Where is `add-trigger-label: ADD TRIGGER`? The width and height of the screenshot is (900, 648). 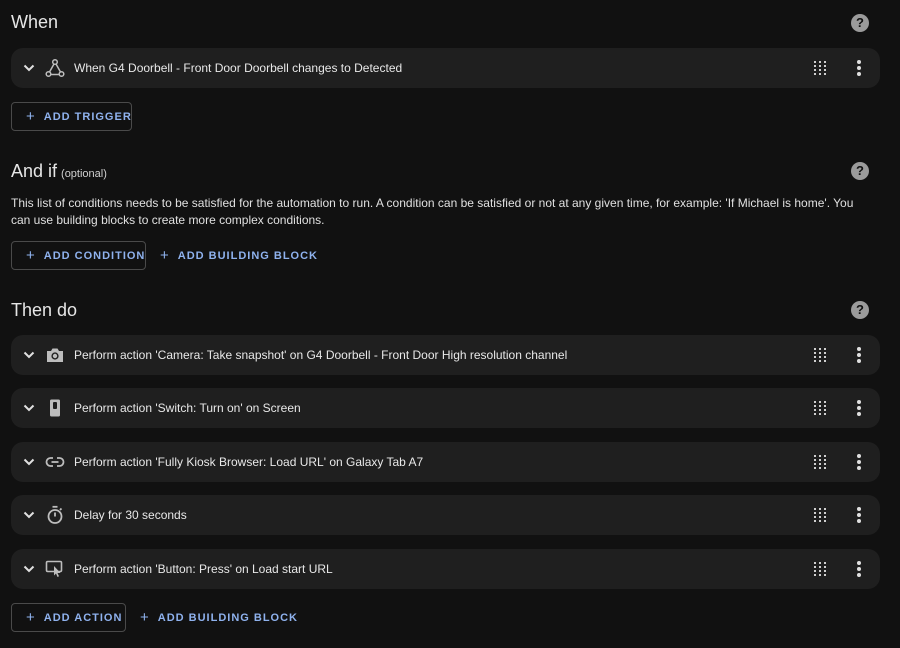
add-trigger-label: ADD TRIGGER is located at coordinates (87, 117).